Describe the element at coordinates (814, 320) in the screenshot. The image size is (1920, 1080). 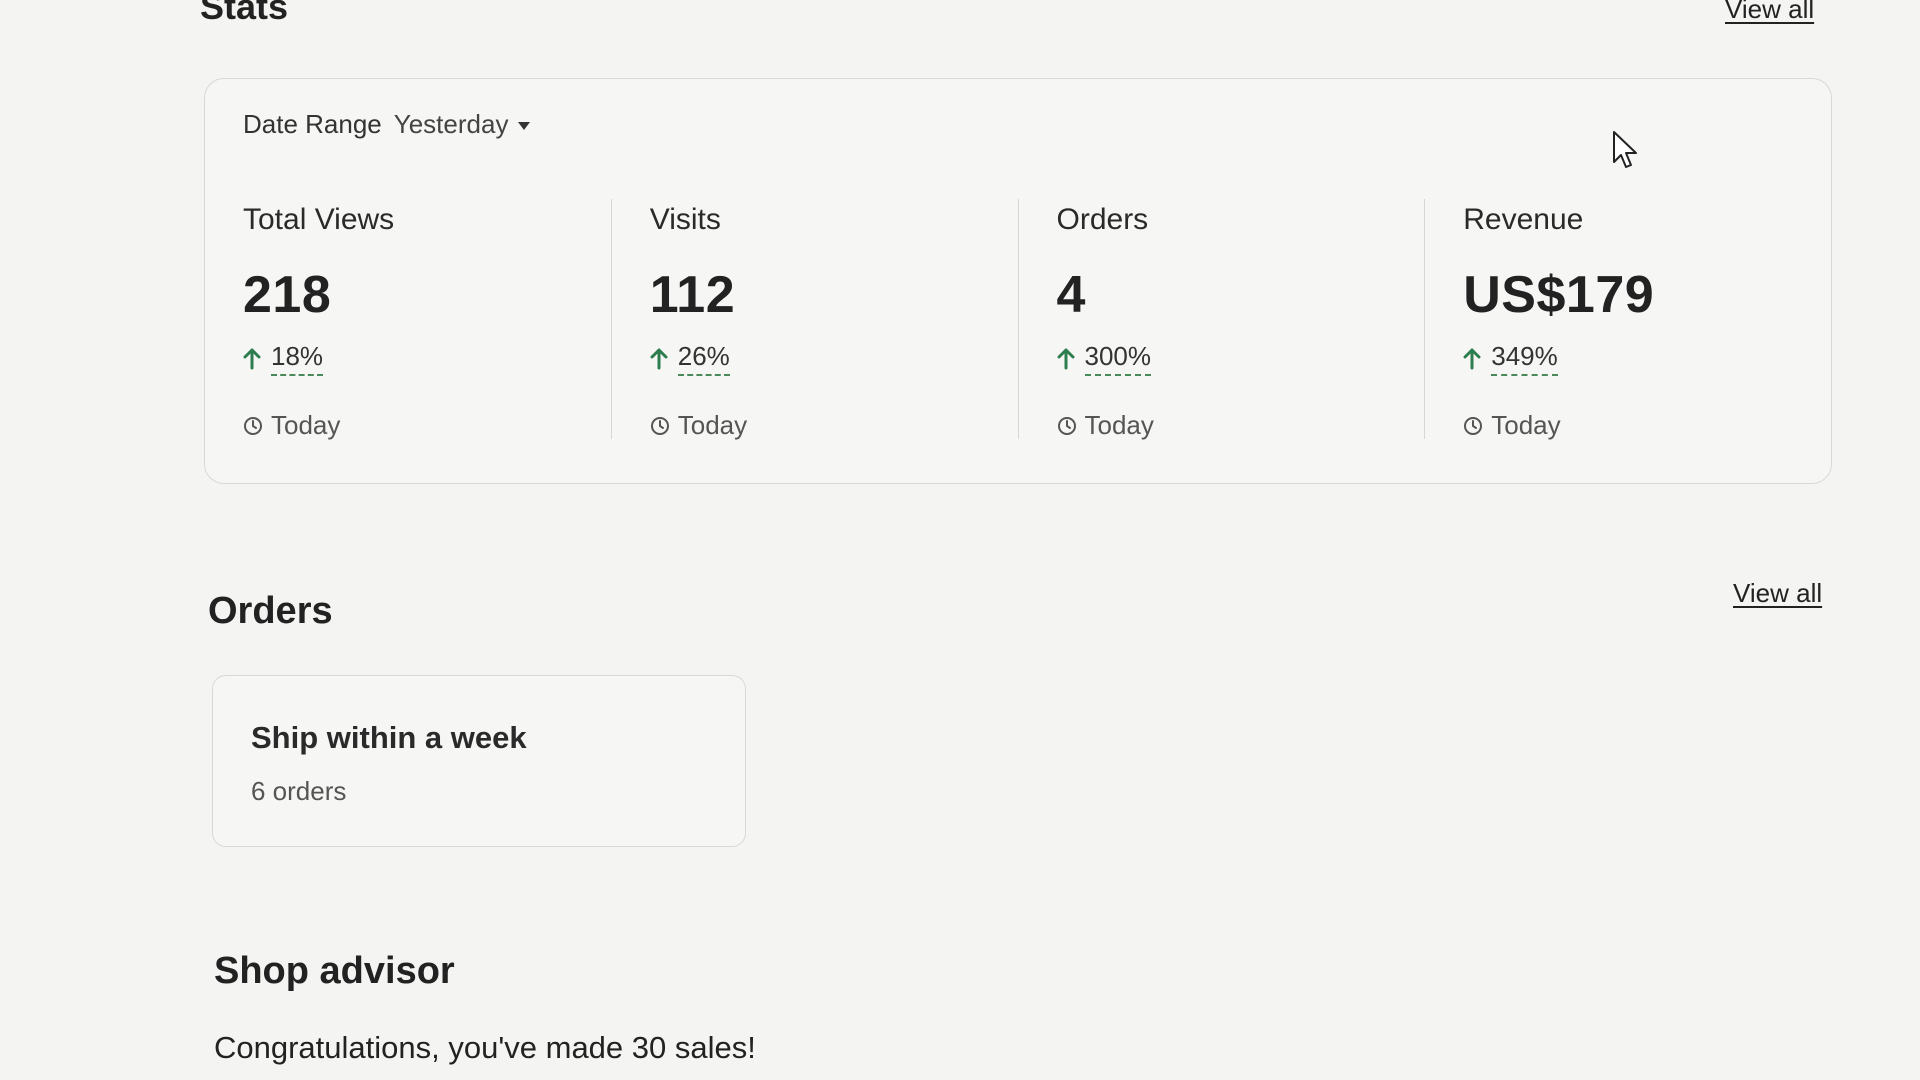
I see `metric-visits: Visits 112 26% Today` at that location.